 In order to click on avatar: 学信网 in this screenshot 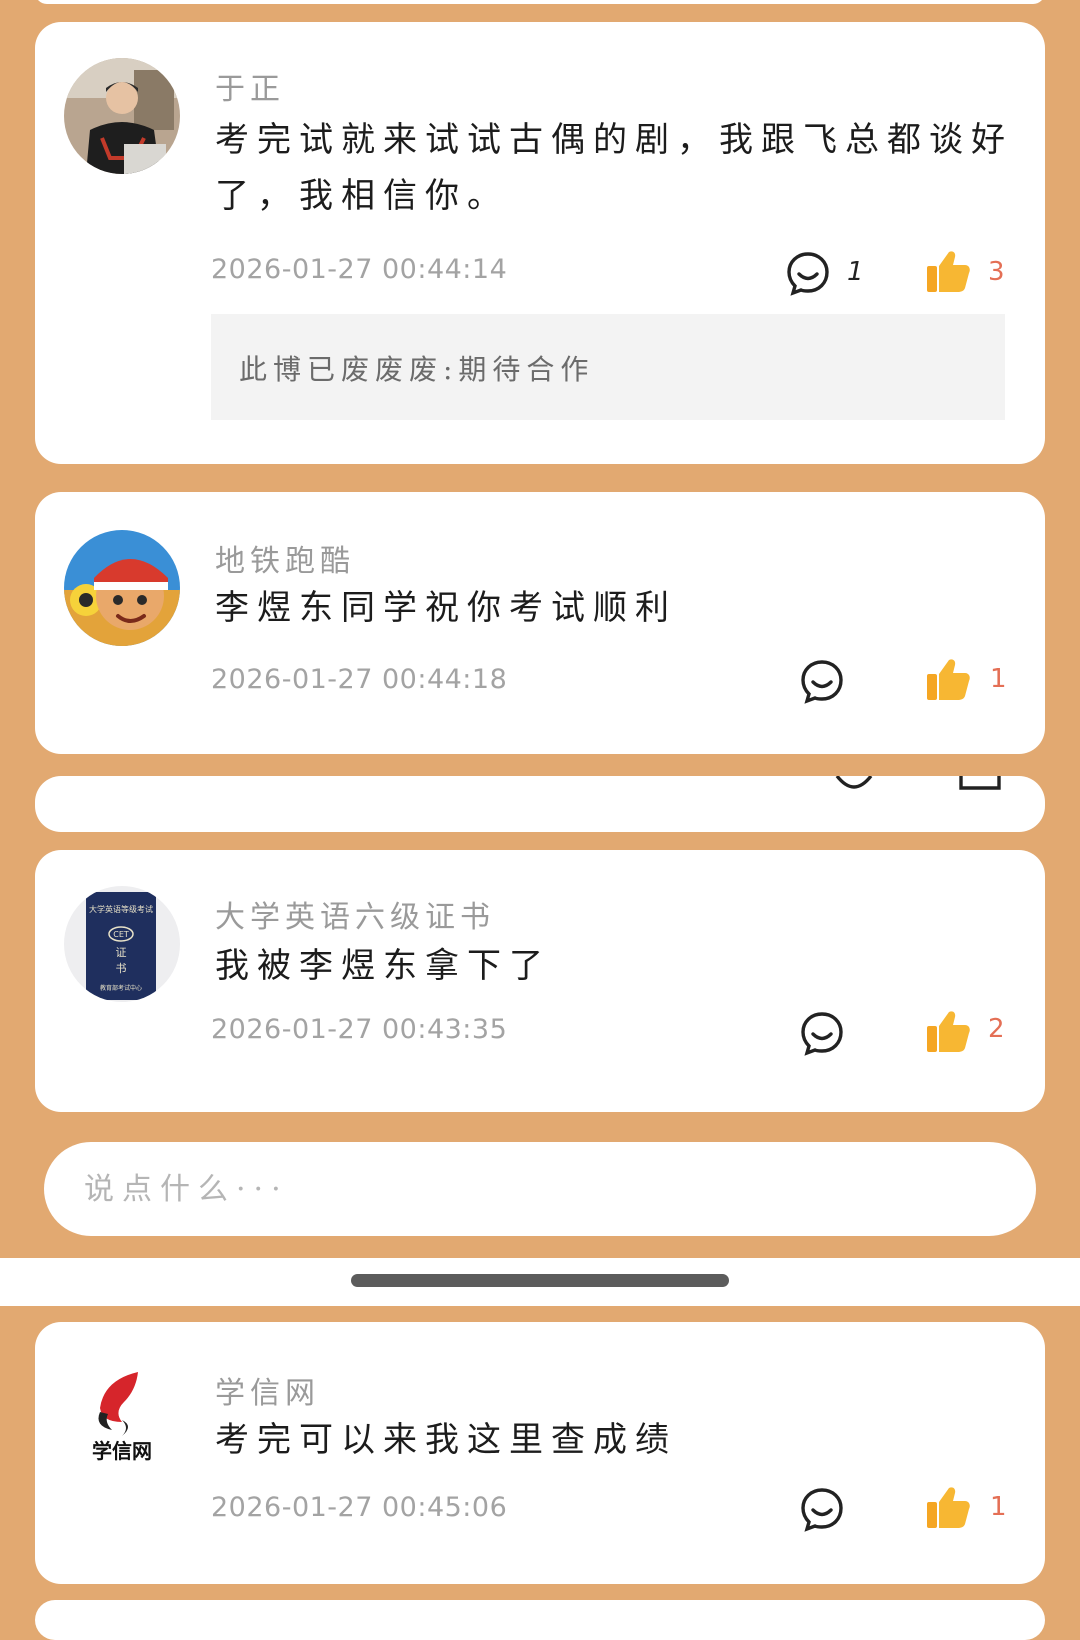, I will do `click(122, 1418)`.